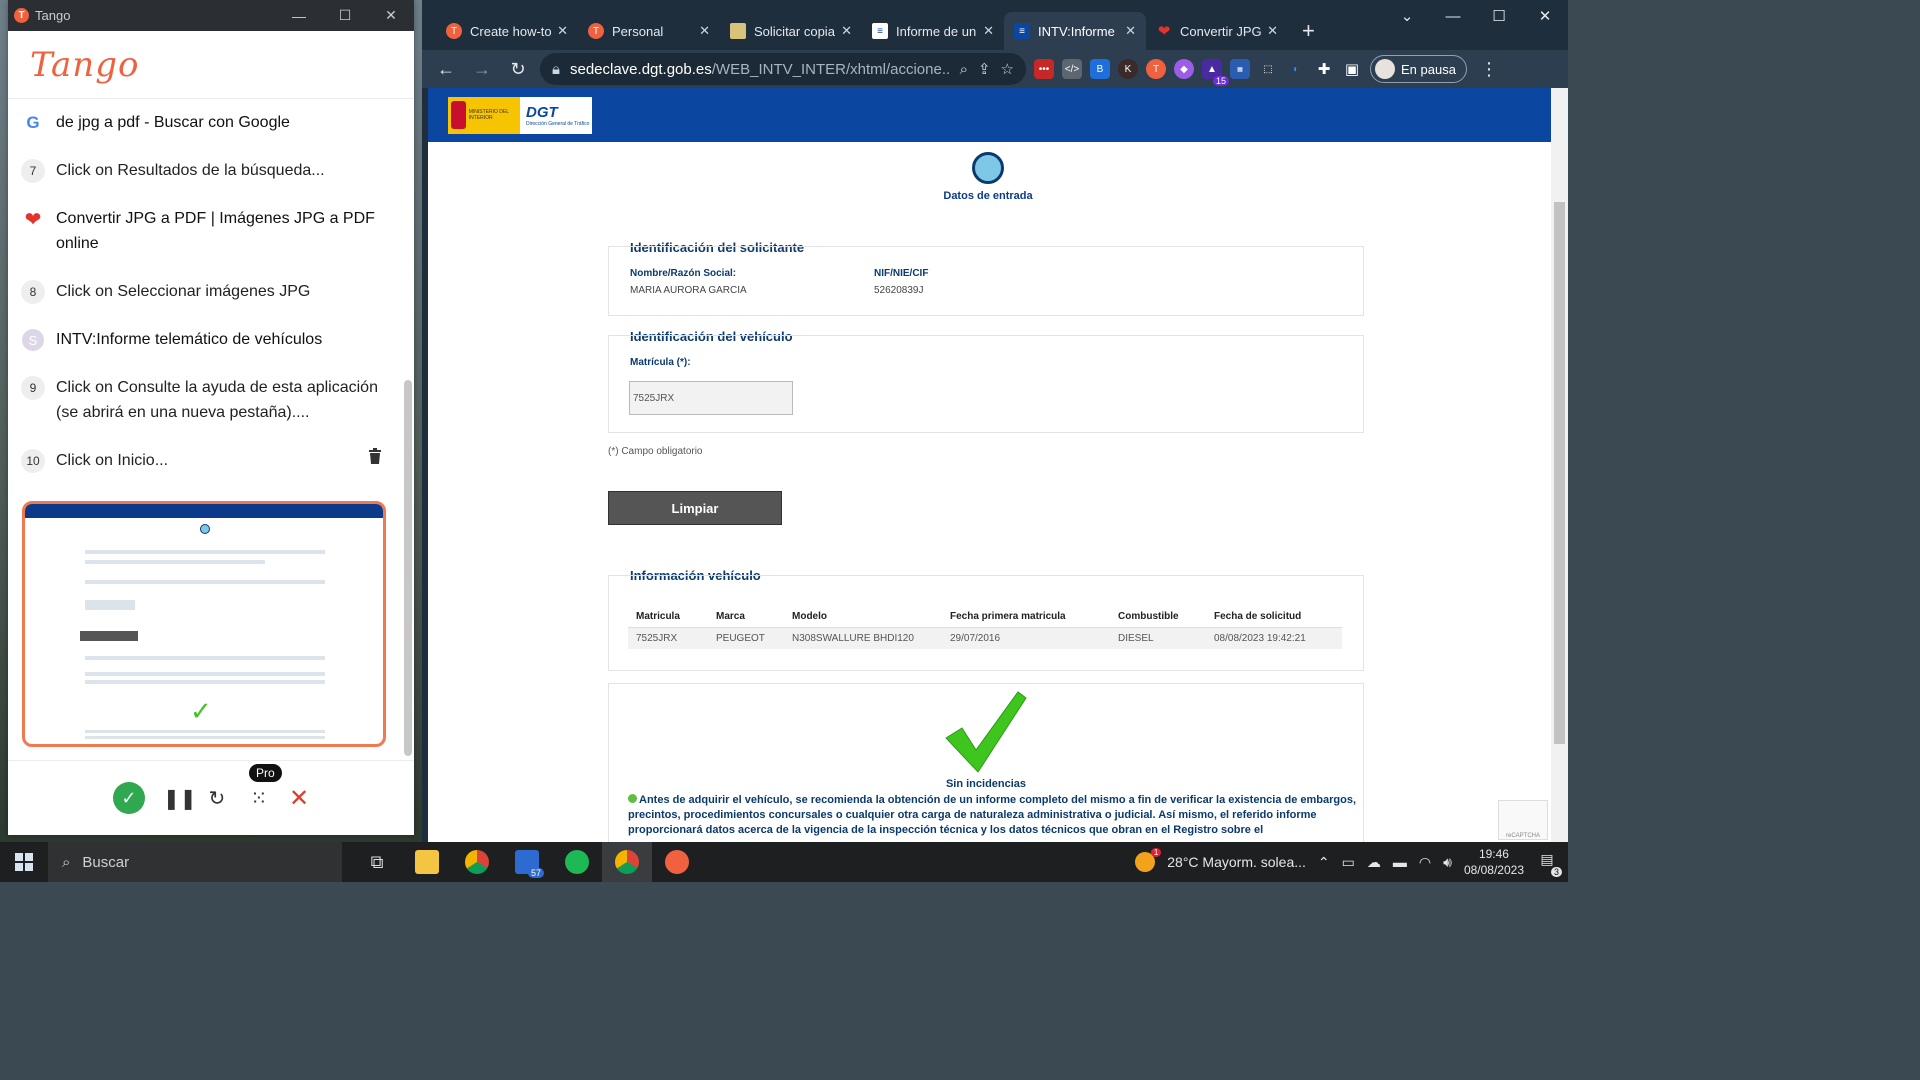  What do you see at coordinates (1100, 69) in the screenshot?
I see `extension-icon: B` at bounding box center [1100, 69].